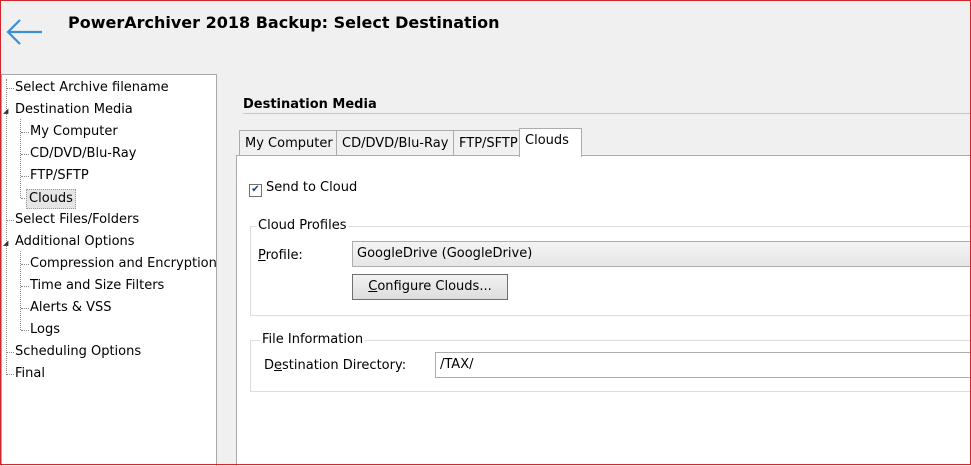 The image size is (971, 466). What do you see at coordinates (51, 199) in the screenshot?
I see `tree-item-clouds: Clouds` at bounding box center [51, 199].